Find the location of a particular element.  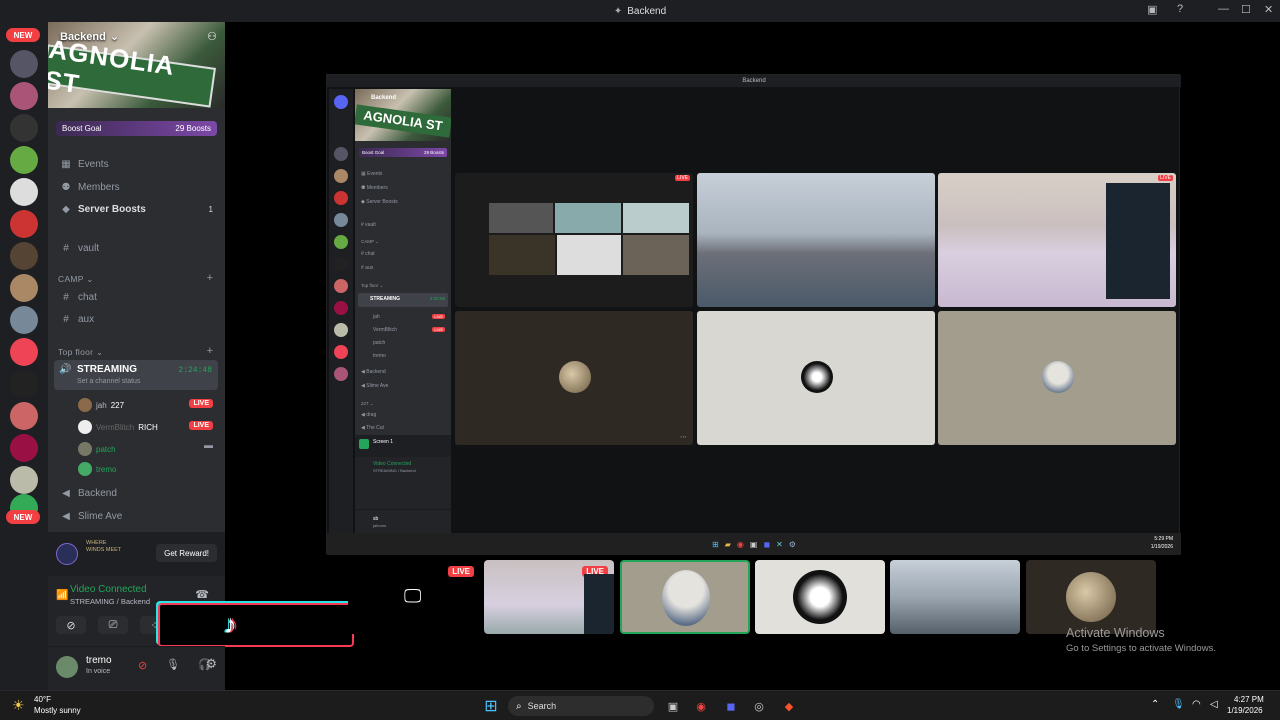

live-badge: LIVE is located at coordinates (201, 425).